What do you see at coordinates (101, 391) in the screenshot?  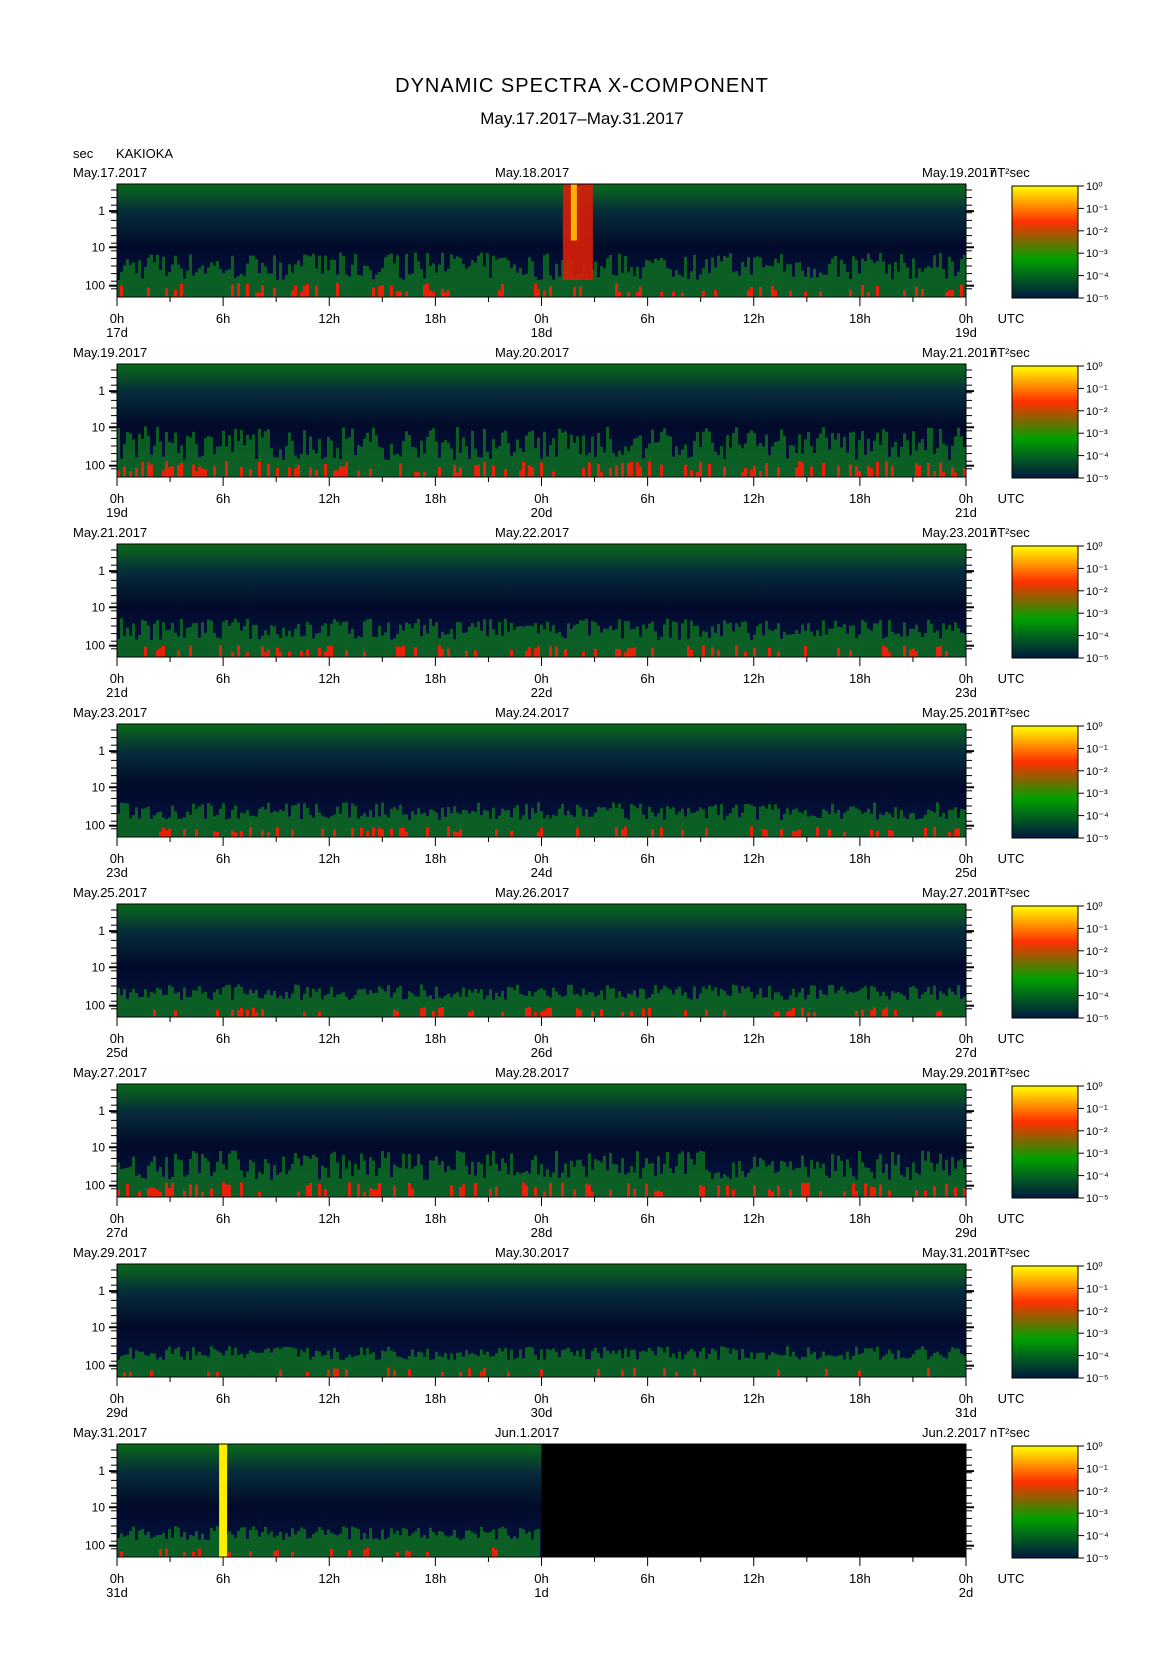 I see `y-tick-label: 1` at bounding box center [101, 391].